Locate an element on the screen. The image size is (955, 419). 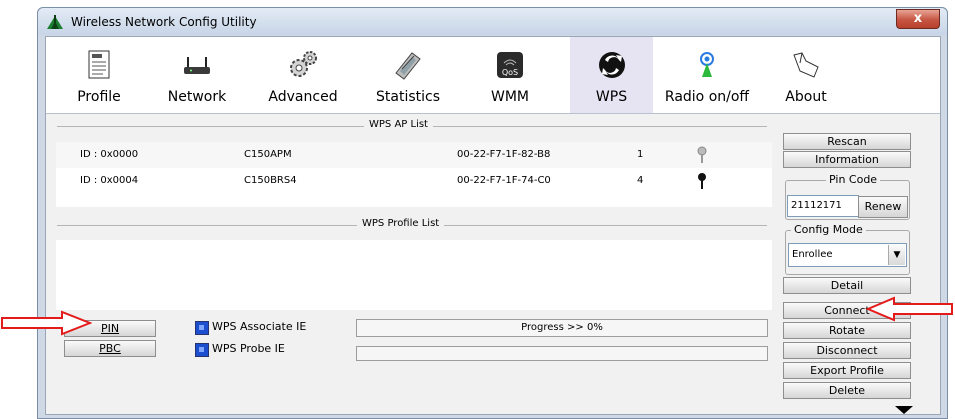
scroll-down-icon is located at coordinates (904, 410).